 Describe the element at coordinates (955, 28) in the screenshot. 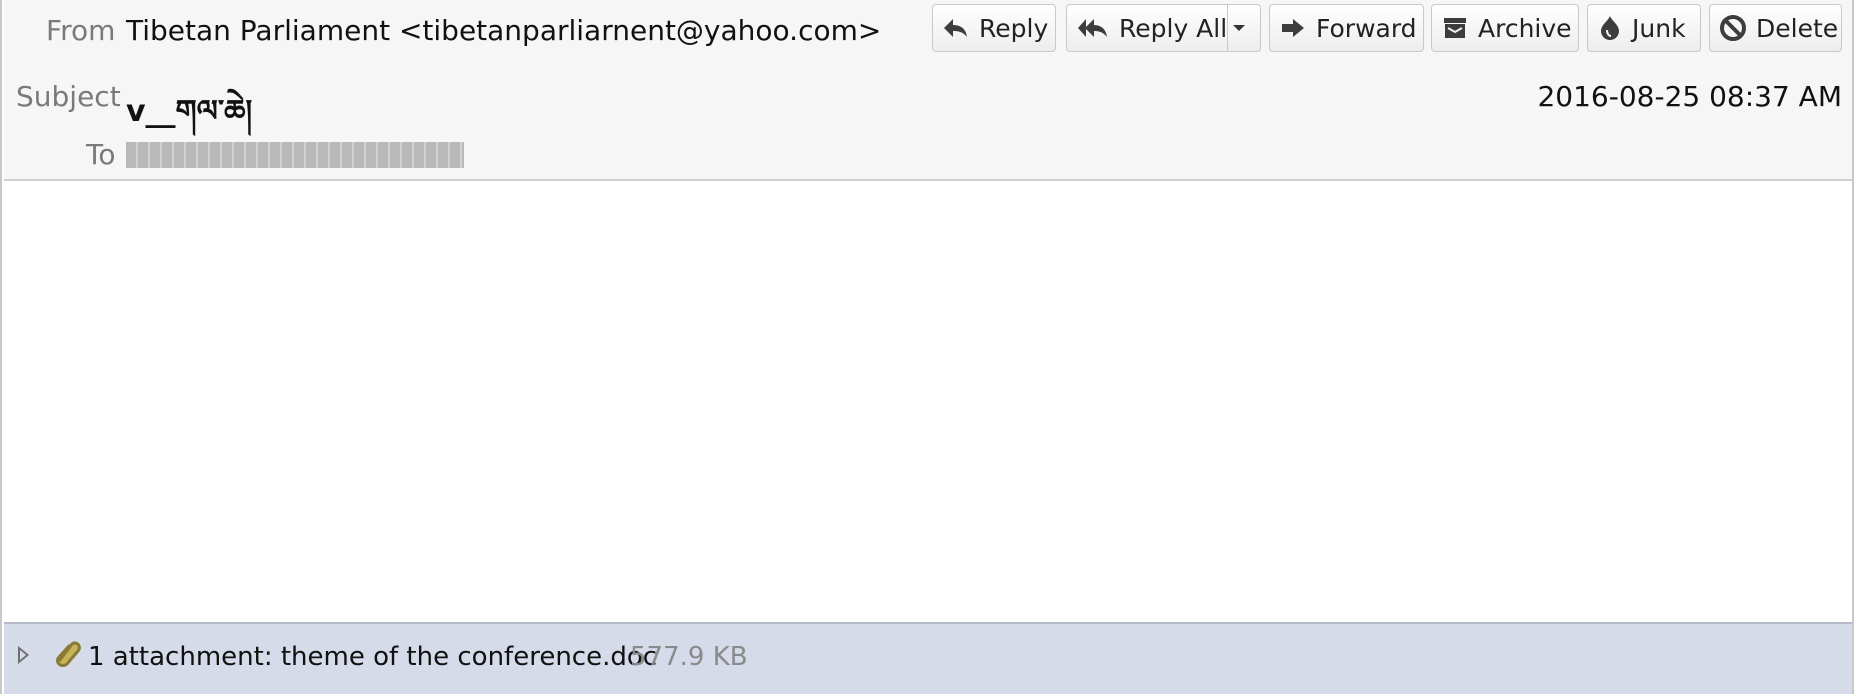

I see `reply-icon` at that location.